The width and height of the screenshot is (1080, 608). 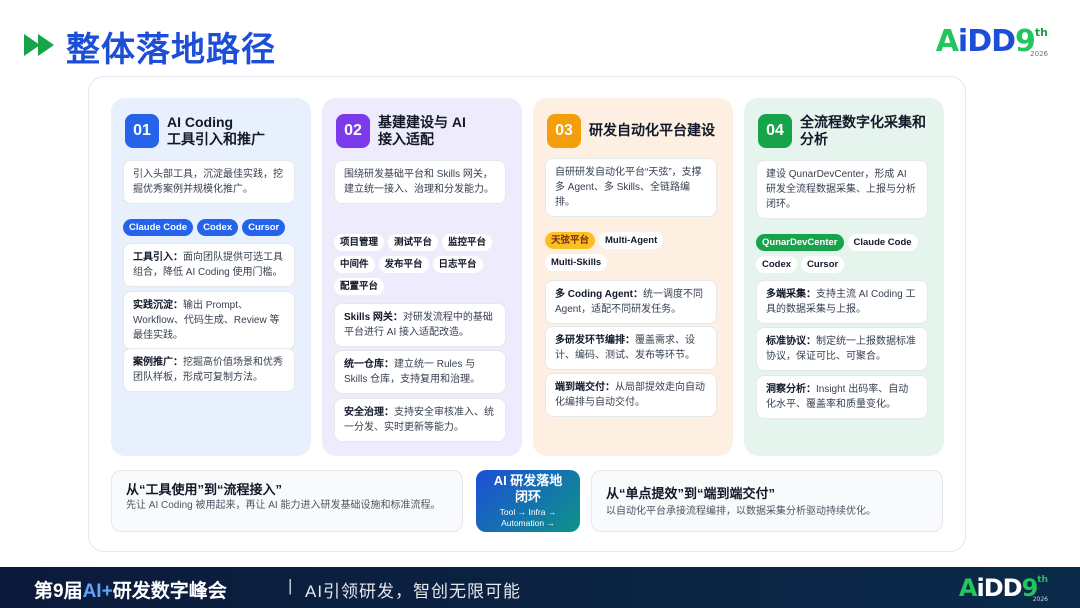 What do you see at coordinates (420, 372) in the screenshot?
I see `detail-item: 统一仓库：建立统一 Rules 与 Skills 仓库，支持复用和治理。` at bounding box center [420, 372].